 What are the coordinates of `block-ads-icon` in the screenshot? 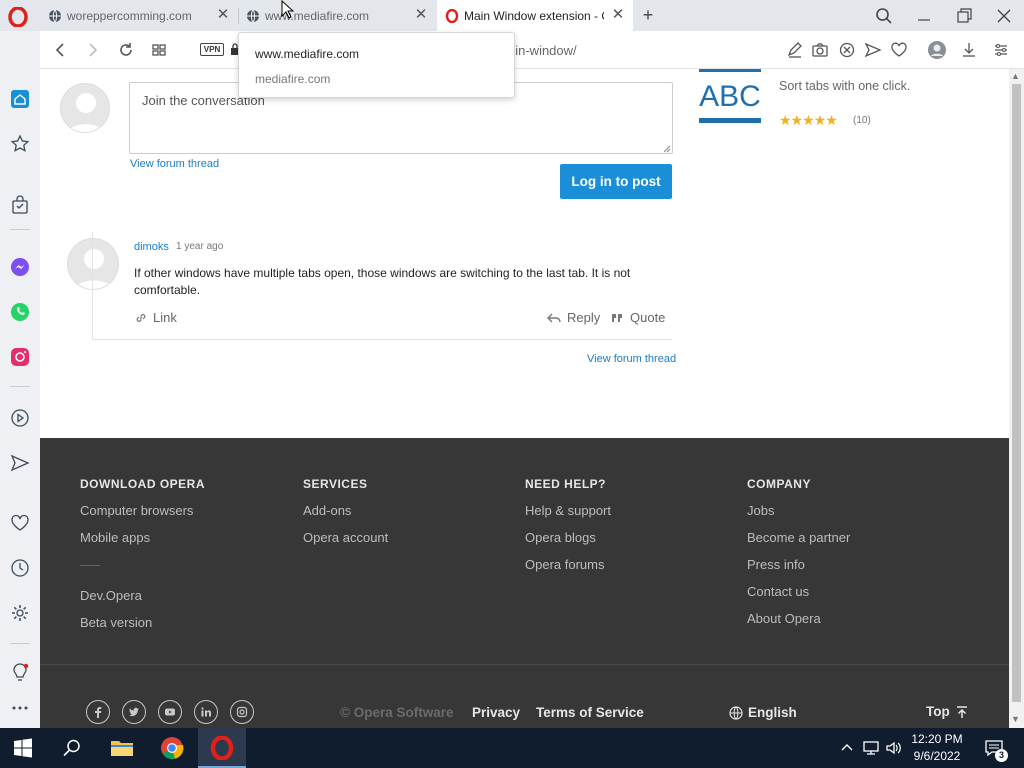 It's located at (847, 50).